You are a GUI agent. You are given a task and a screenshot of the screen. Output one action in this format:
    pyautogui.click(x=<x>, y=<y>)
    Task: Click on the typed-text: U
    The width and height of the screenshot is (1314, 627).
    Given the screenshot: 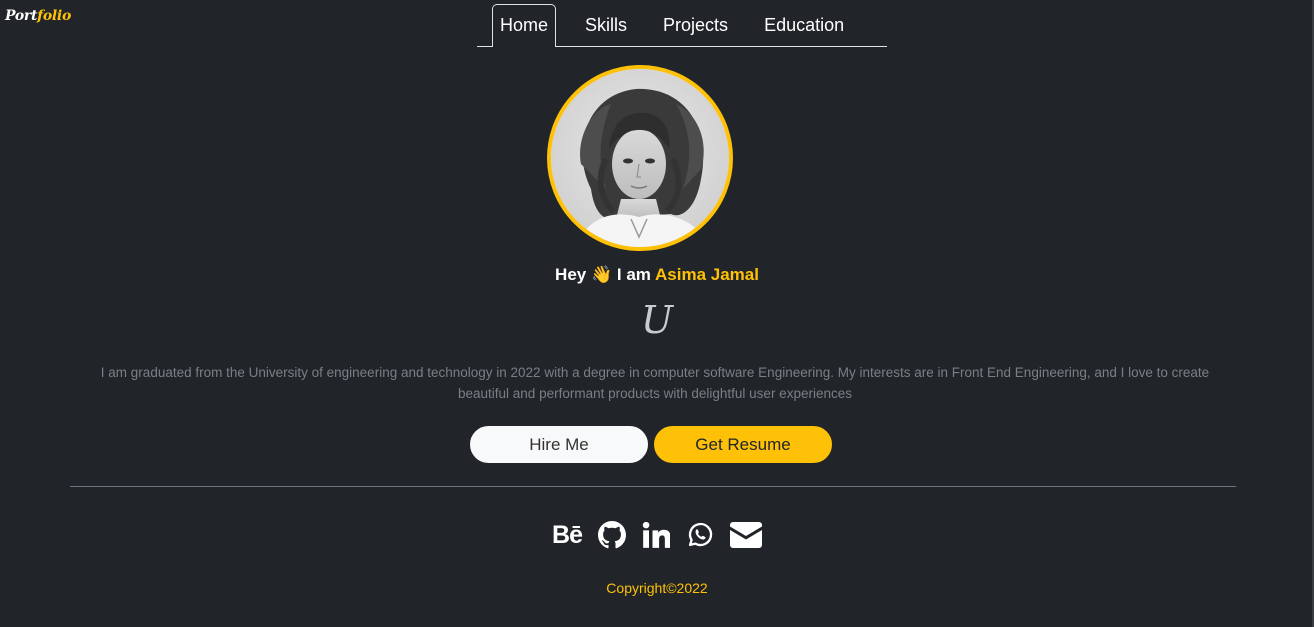 What is the action you would take?
    pyautogui.click(x=657, y=320)
    